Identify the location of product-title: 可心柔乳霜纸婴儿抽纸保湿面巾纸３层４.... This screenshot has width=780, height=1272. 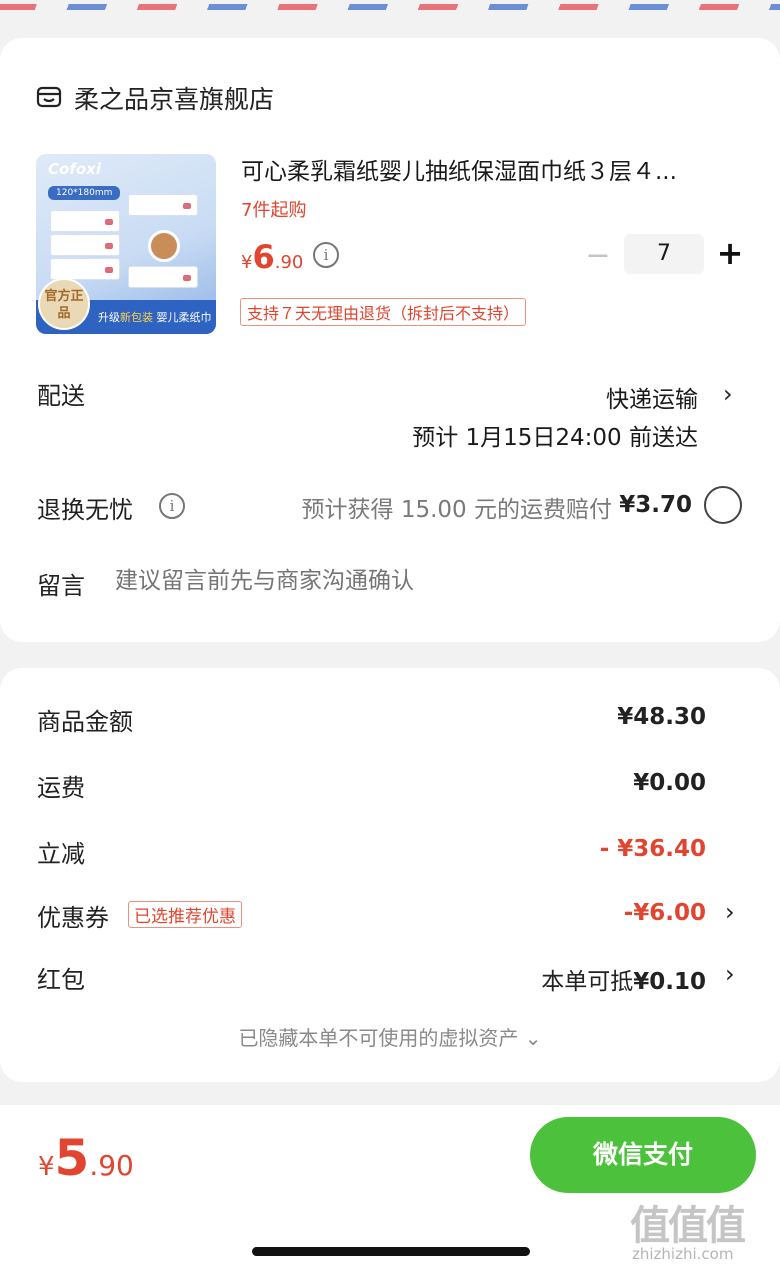
(486, 169).